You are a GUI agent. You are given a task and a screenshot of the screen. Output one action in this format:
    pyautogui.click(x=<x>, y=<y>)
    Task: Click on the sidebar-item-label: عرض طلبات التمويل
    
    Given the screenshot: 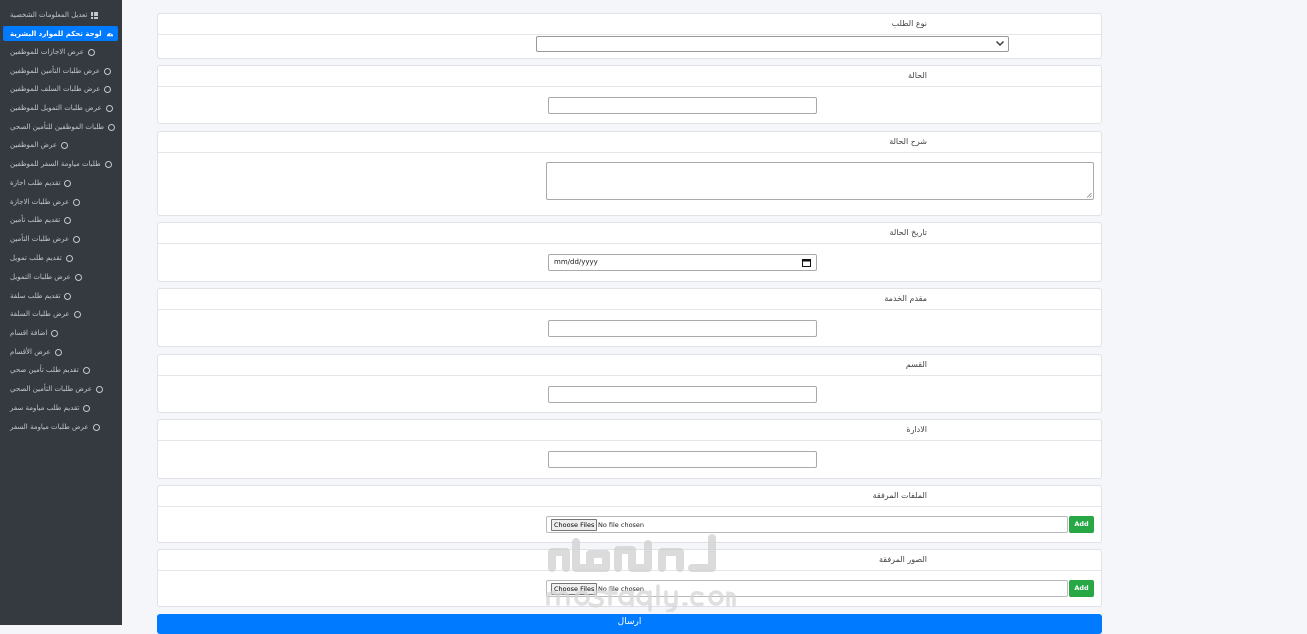 What is the action you would take?
    pyautogui.click(x=40, y=277)
    